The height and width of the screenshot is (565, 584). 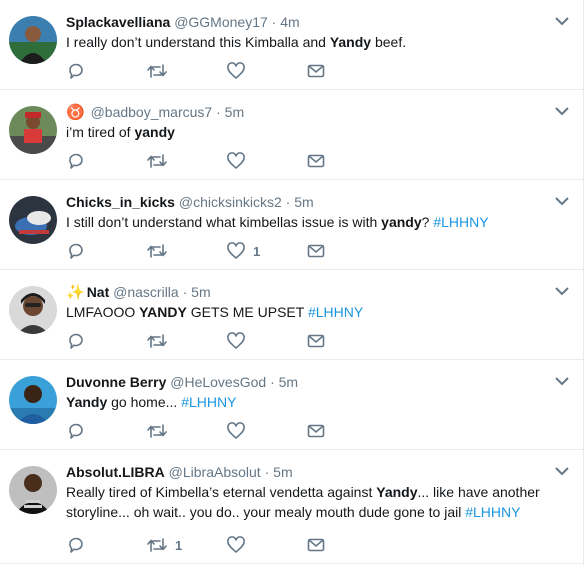 What do you see at coordinates (216, 545) in the screenshot?
I see `tweet-actions: 1` at bounding box center [216, 545].